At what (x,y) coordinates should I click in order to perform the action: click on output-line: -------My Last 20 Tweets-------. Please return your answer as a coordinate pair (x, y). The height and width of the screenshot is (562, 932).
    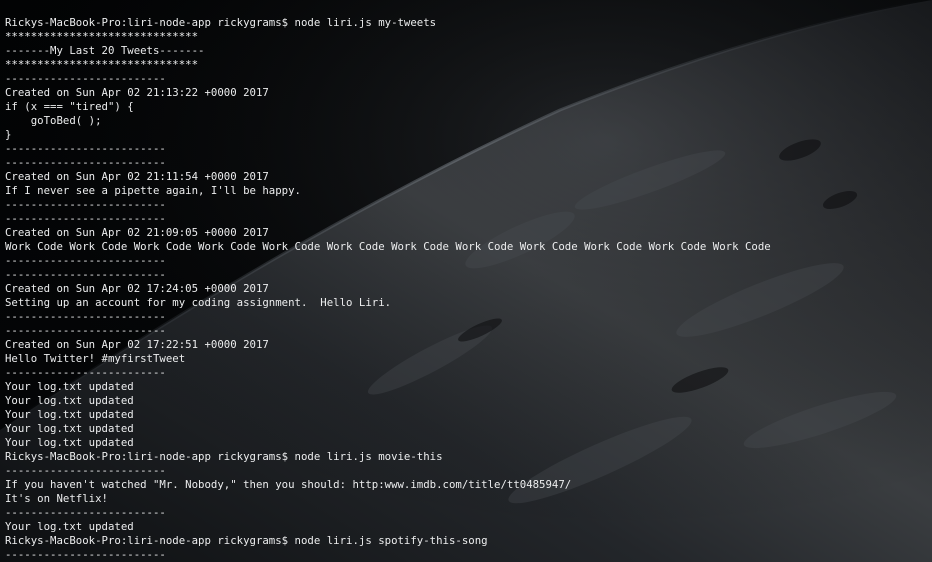
    Looking at the image, I should click on (105, 50).